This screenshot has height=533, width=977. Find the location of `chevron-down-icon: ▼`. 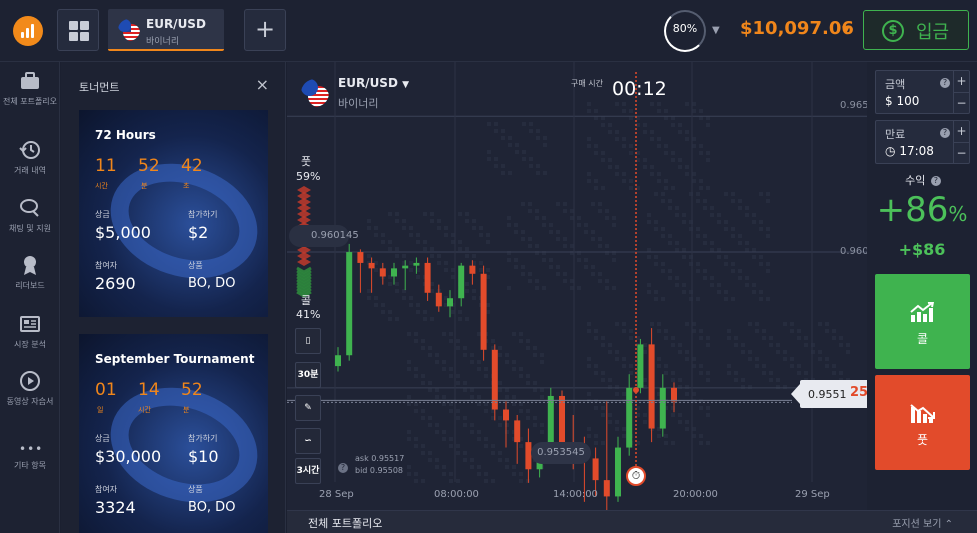

chevron-down-icon: ▼ is located at coordinates (716, 30).